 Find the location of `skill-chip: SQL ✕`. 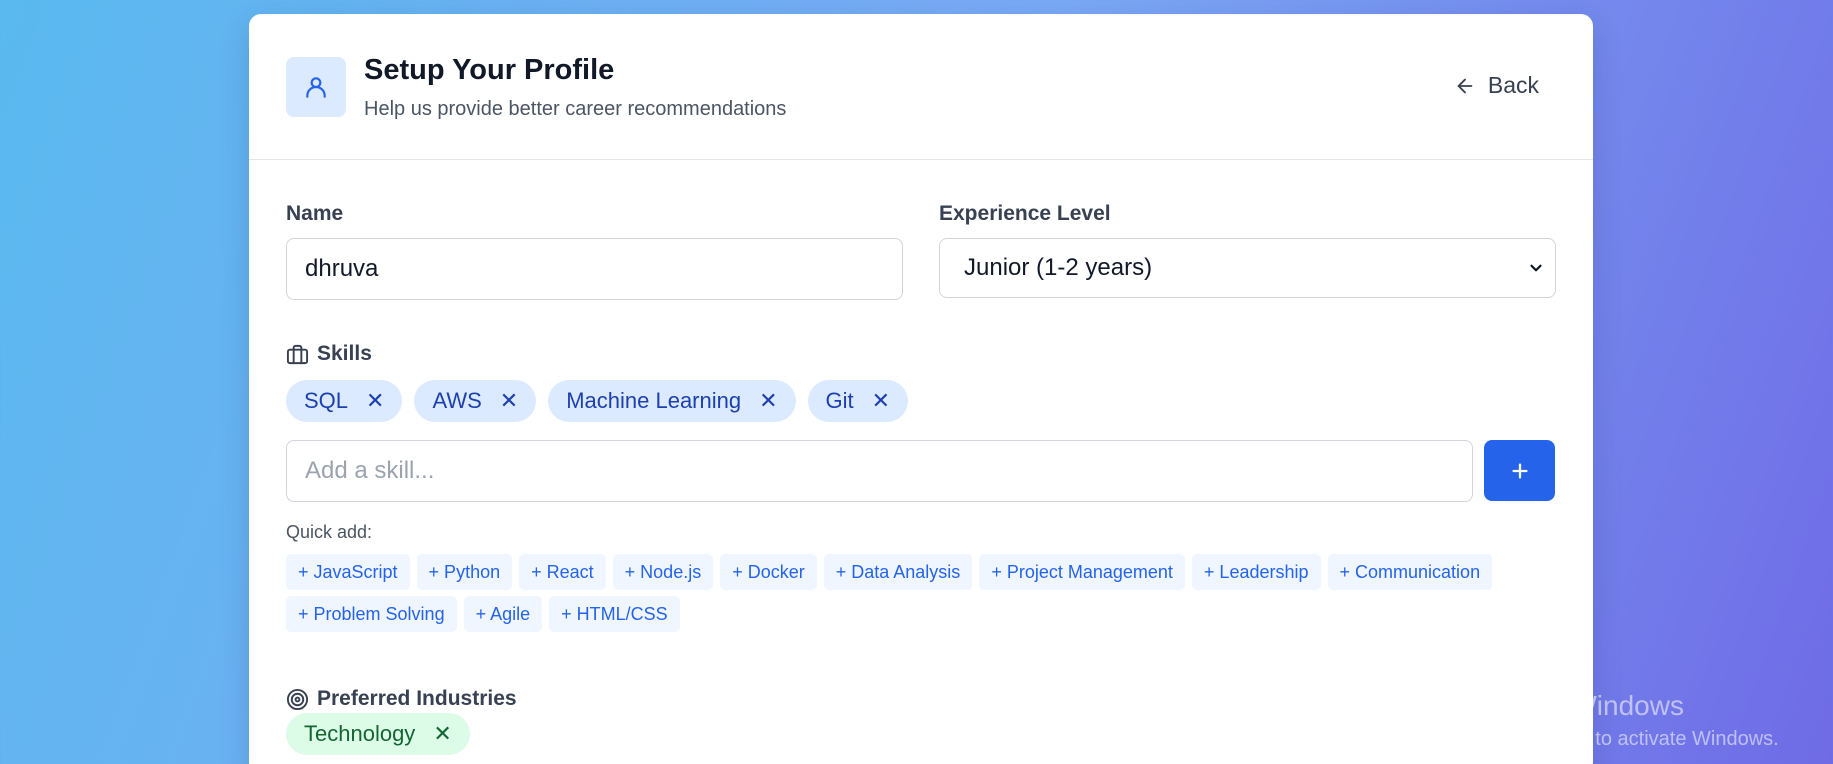

skill-chip: SQL ✕ is located at coordinates (344, 401).